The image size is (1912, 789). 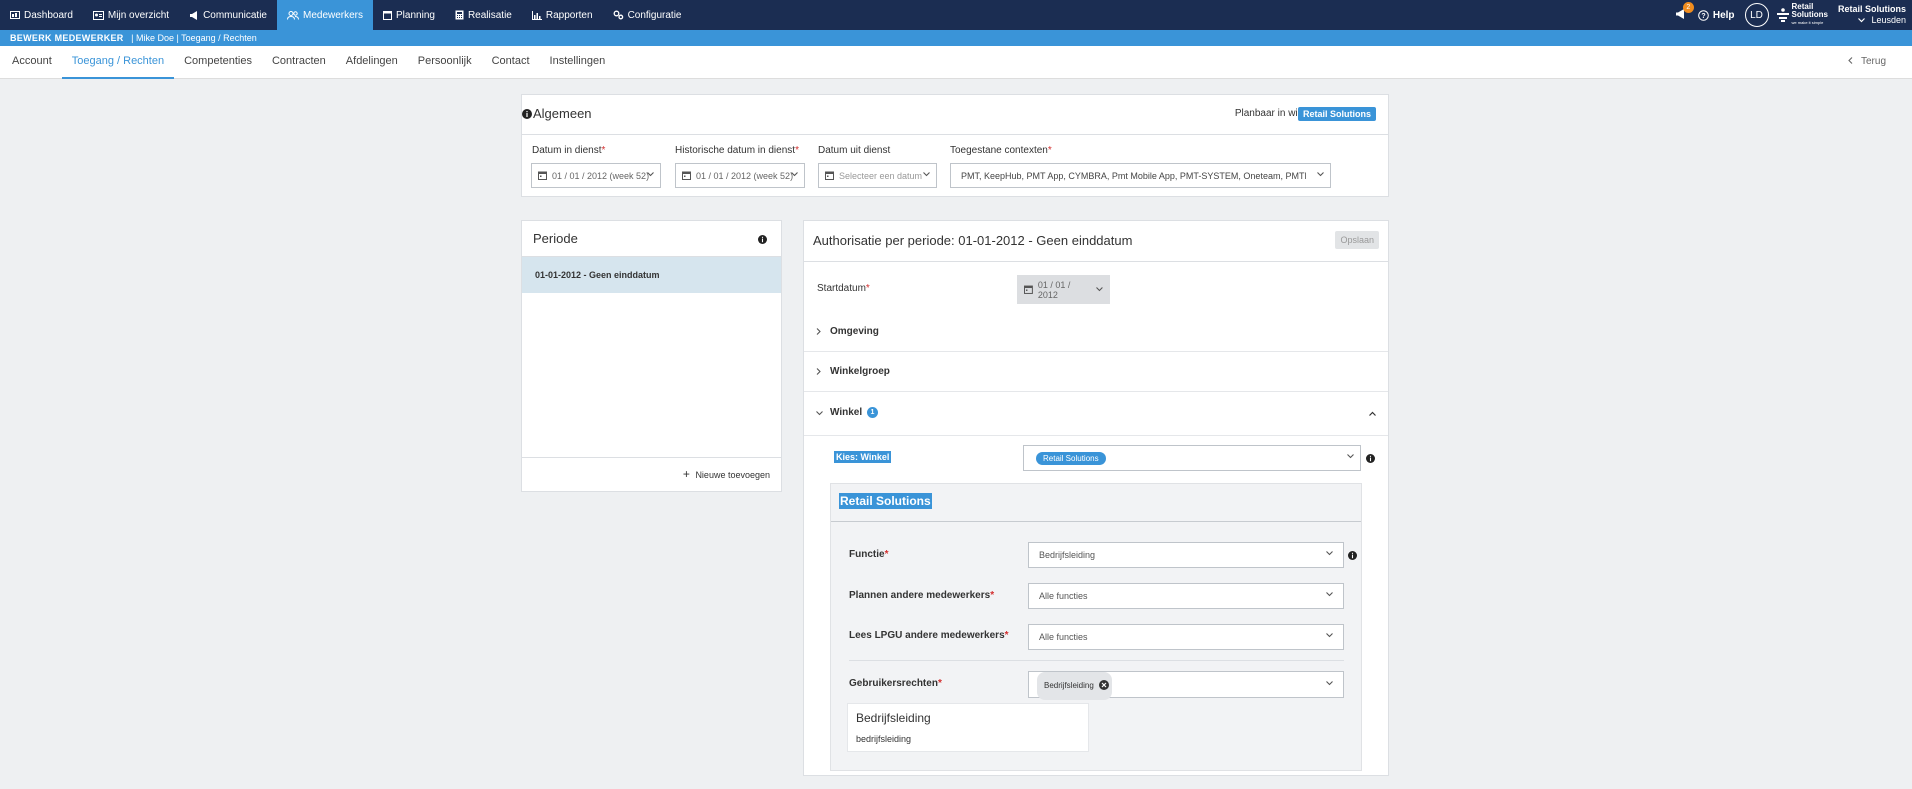 What do you see at coordinates (1336, 114) in the screenshot?
I see `planbaar-badge: Retail Solutions` at bounding box center [1336, 114].